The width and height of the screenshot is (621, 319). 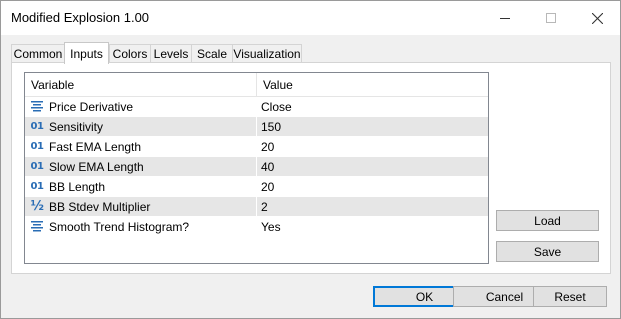 I want to click on variable-name: Slow EMA Length, so click(x=96, y=166).